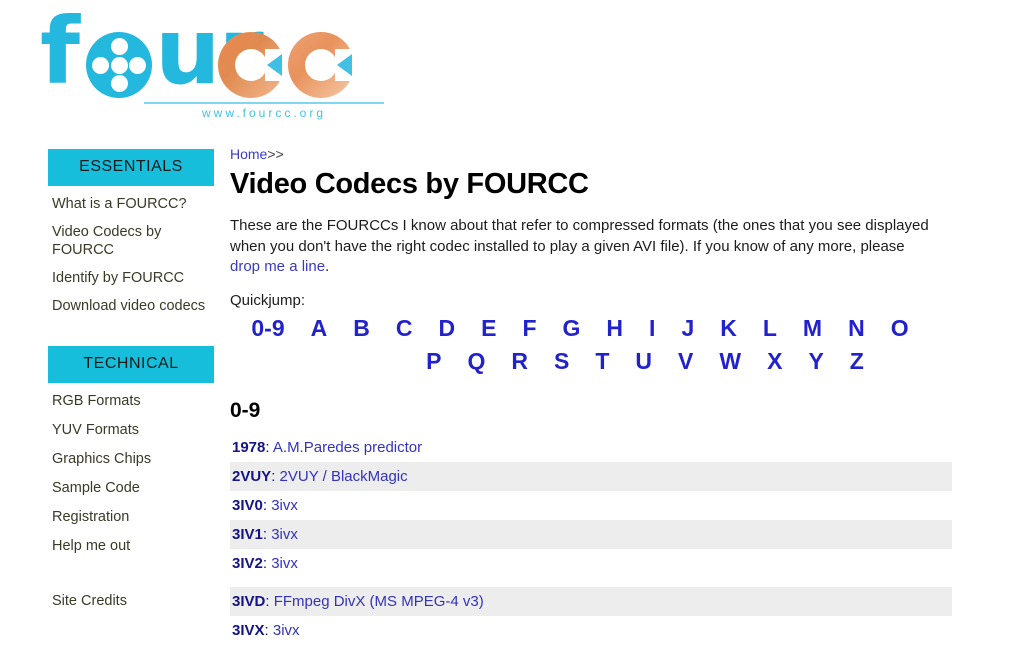 This screenshot has height=661, width=1017. What do you see at coordinates (591, 534) in the screenshot?
I see `codec-row: 3IV1: 3ivx` at bounding box center [591, 534].